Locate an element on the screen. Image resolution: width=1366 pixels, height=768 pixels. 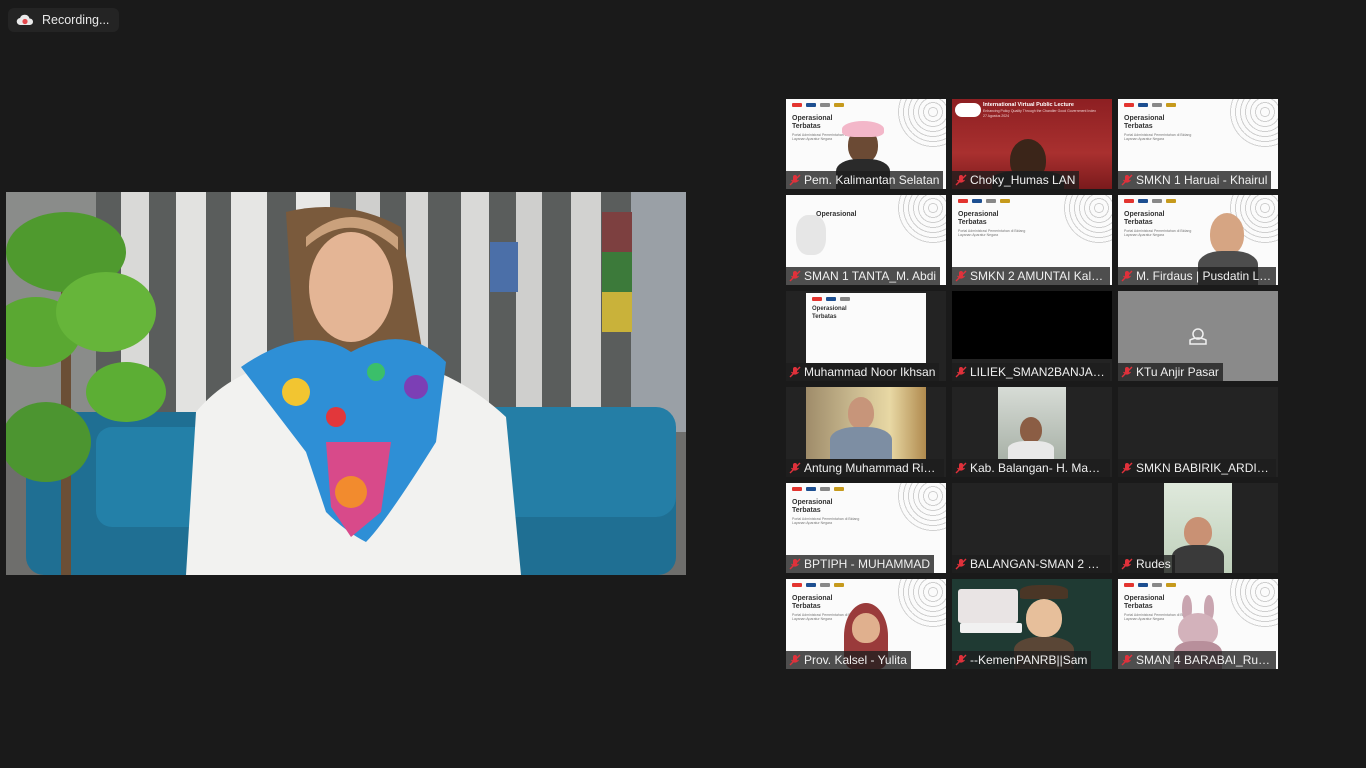
participant-nameplate: M. Firdaus | Pusdatin LAN is located at coordinates (1197, 276).